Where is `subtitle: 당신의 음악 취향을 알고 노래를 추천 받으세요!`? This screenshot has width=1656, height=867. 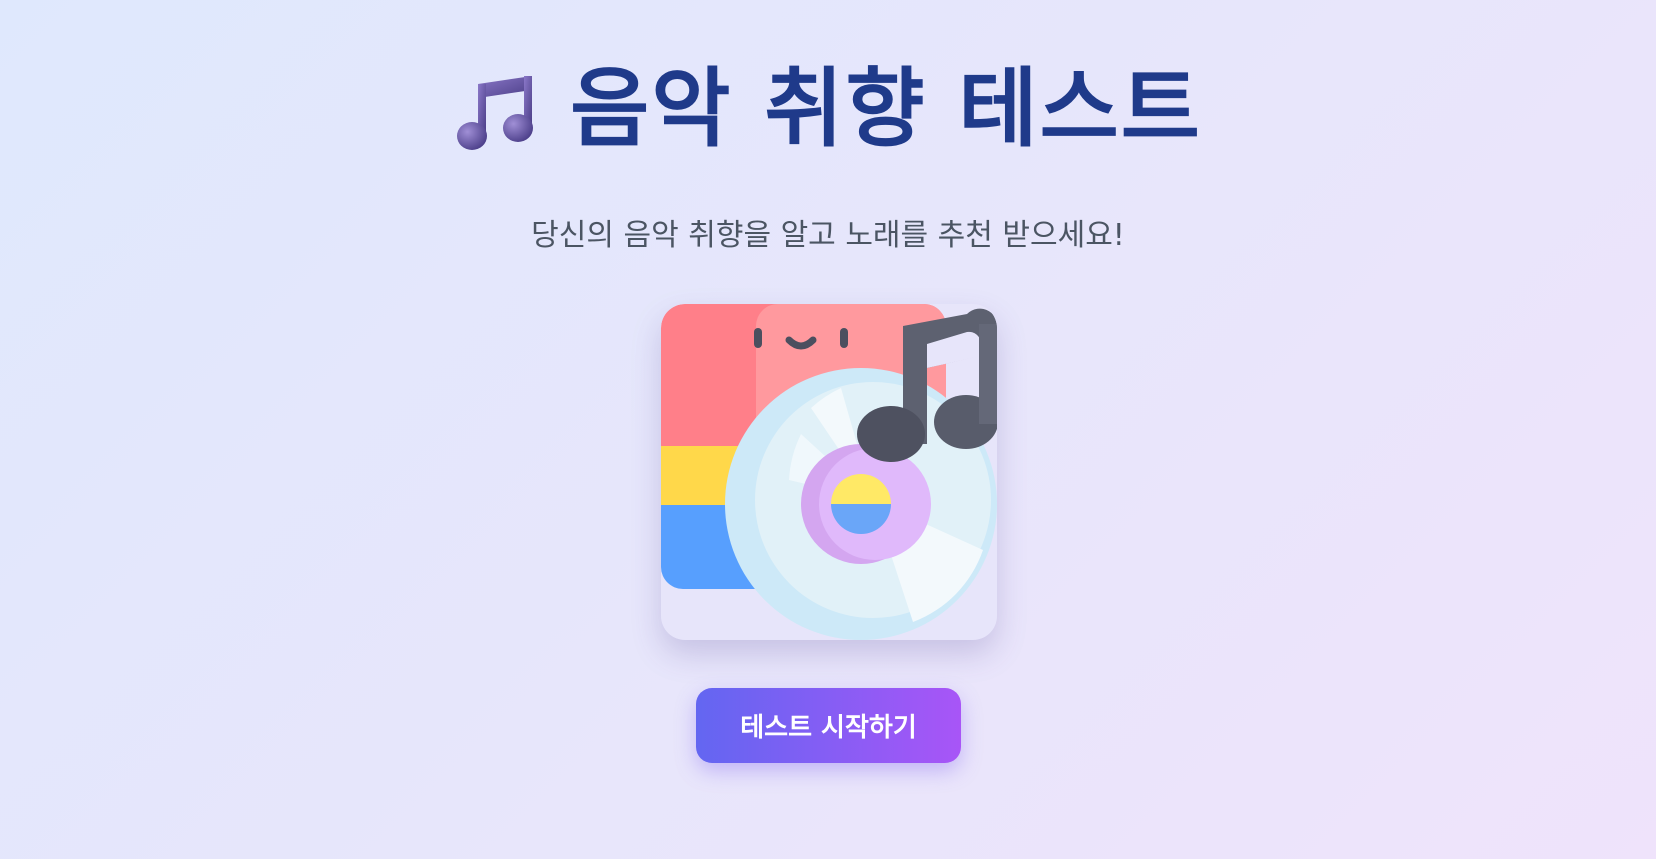
subtitle: 당신의 음악 취향을 알고 노래를 추천 받으세요! is located at coordinates (828, 235).